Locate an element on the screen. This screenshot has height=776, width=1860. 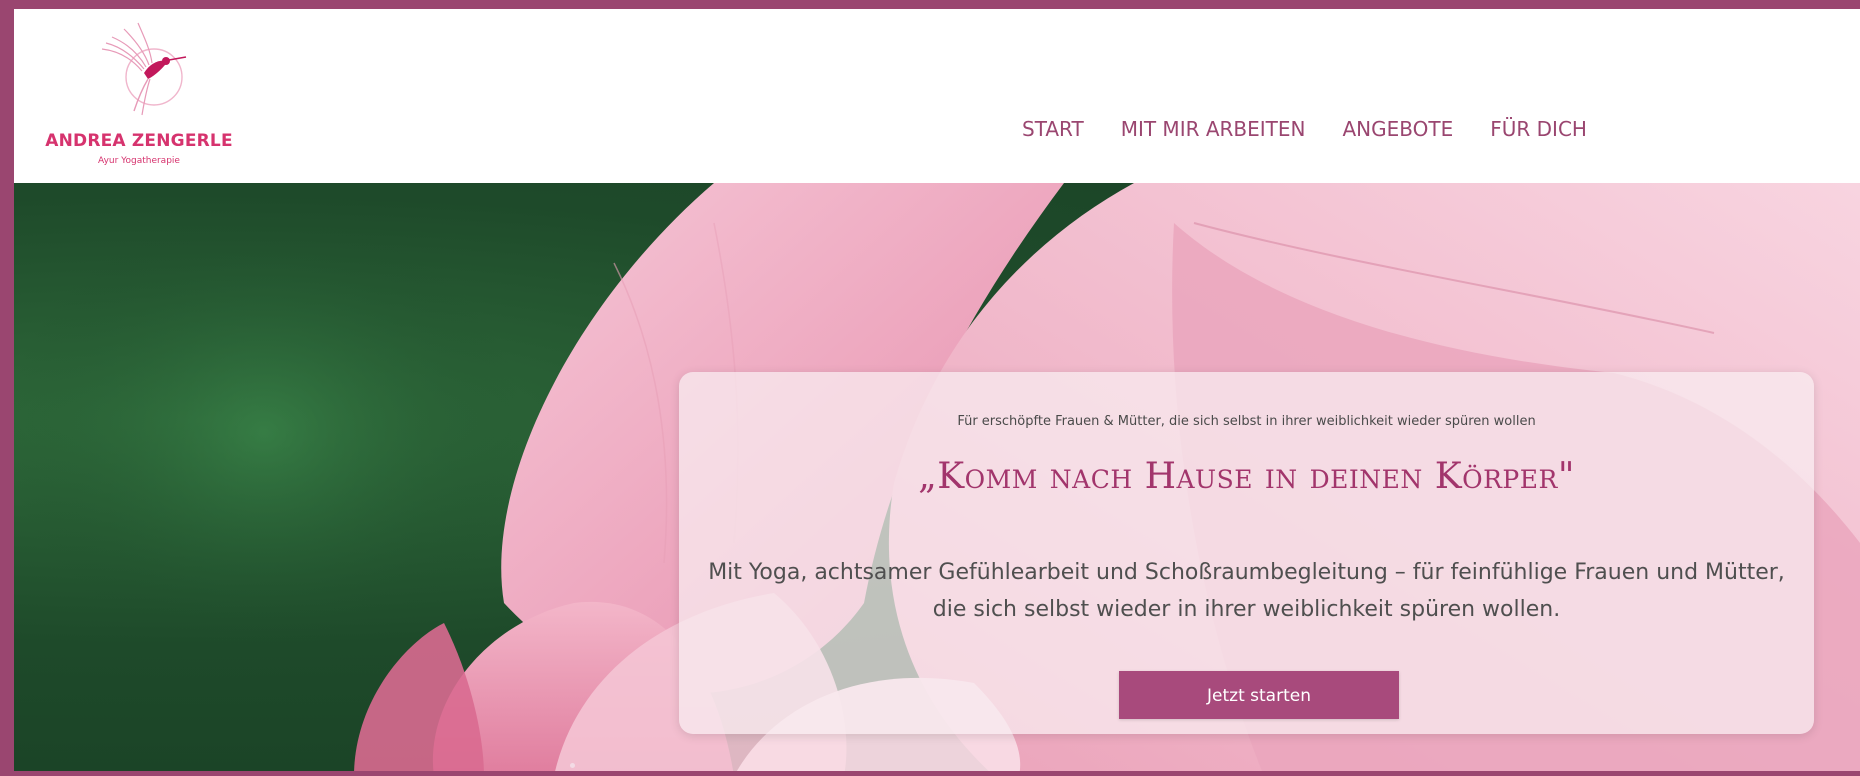
nav-item-start: START is located at coordinates (1053, 129).